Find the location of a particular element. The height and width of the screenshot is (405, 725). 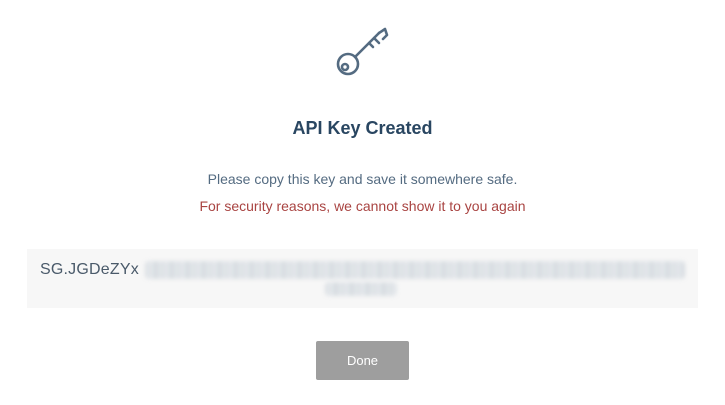

dialog-title: API Key Created is located at coordinates (362, 128).